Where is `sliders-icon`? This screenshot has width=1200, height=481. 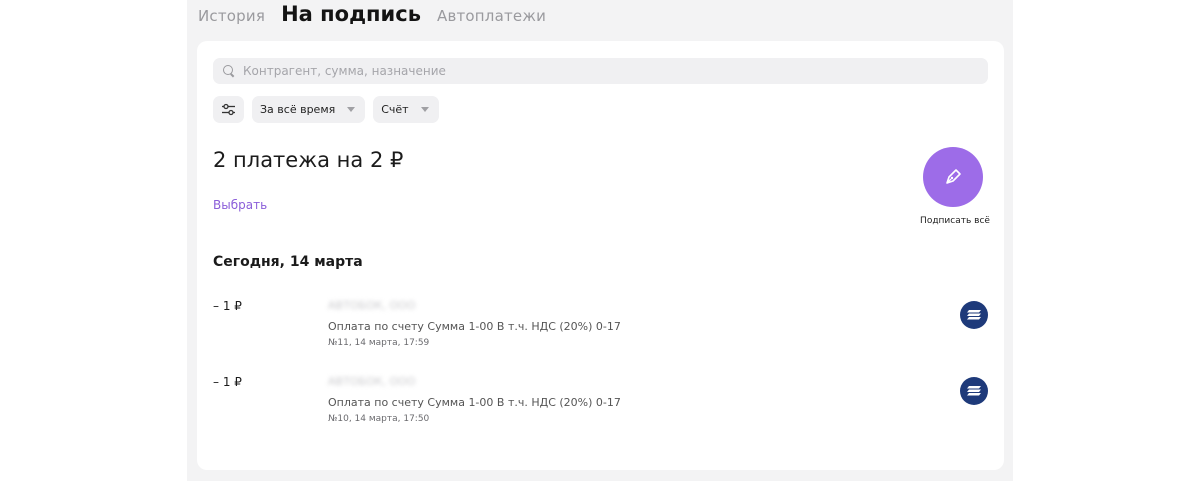
sliders-icon is located at coordinates (228, 109).